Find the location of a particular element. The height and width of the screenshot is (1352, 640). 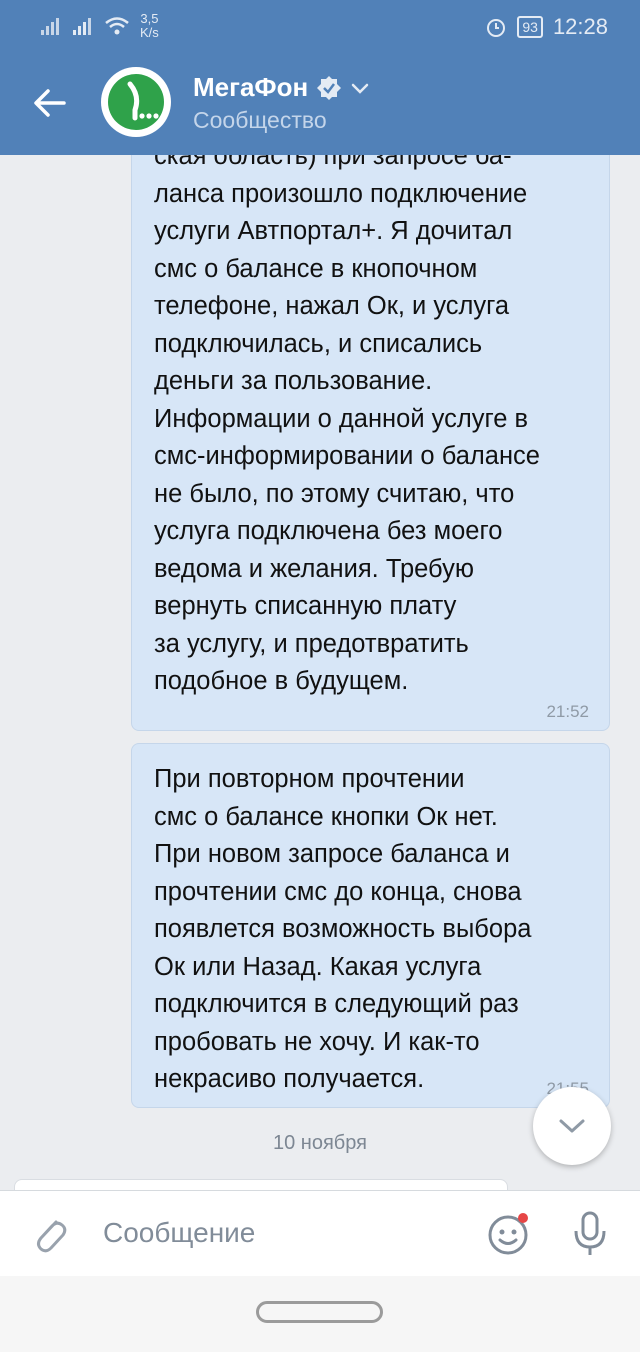

message-line: ланса произошло подключение is located at coordinates (341, 193).